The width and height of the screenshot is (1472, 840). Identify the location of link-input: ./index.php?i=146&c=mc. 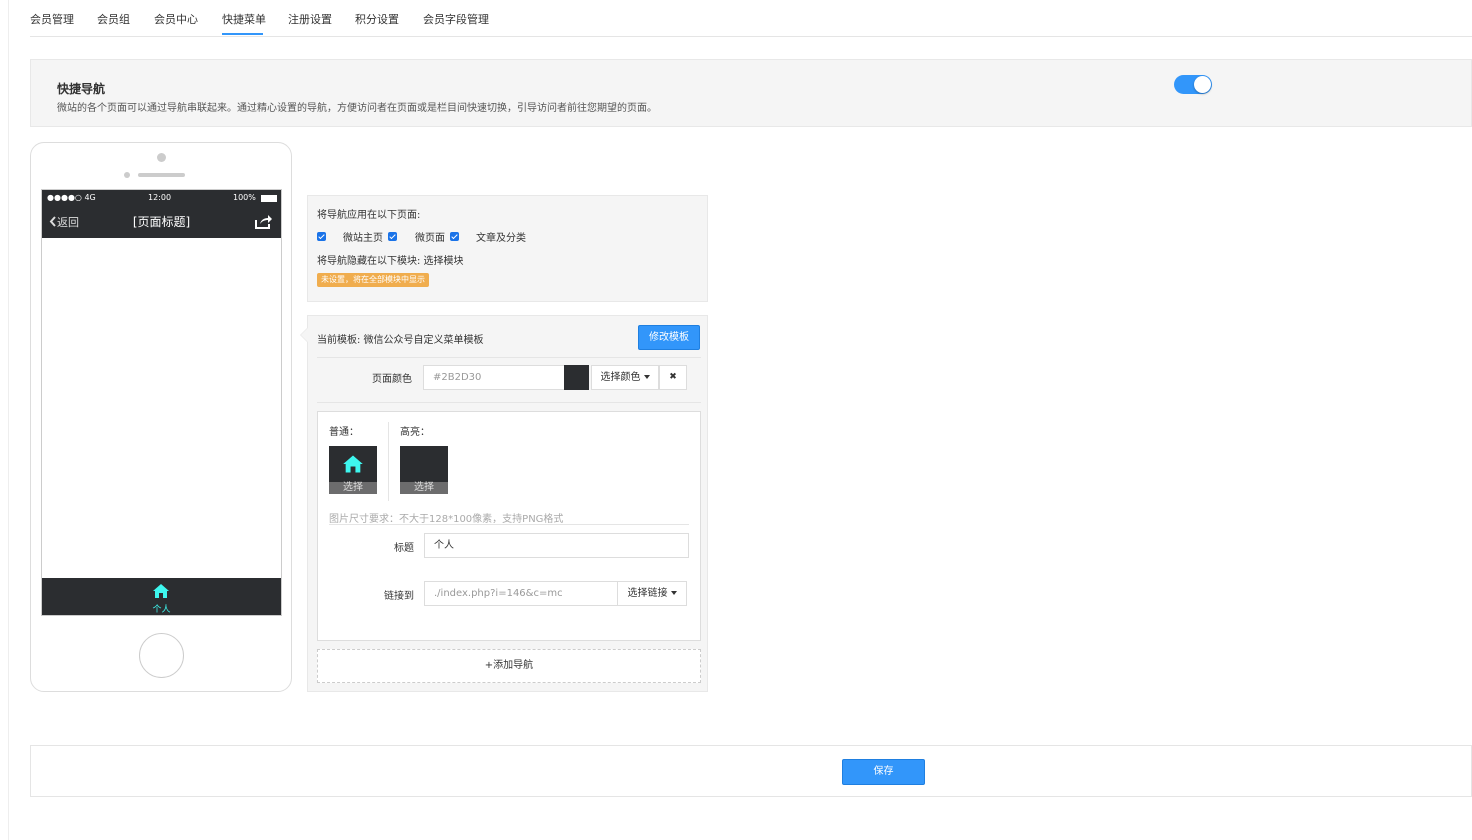
(521, 593).